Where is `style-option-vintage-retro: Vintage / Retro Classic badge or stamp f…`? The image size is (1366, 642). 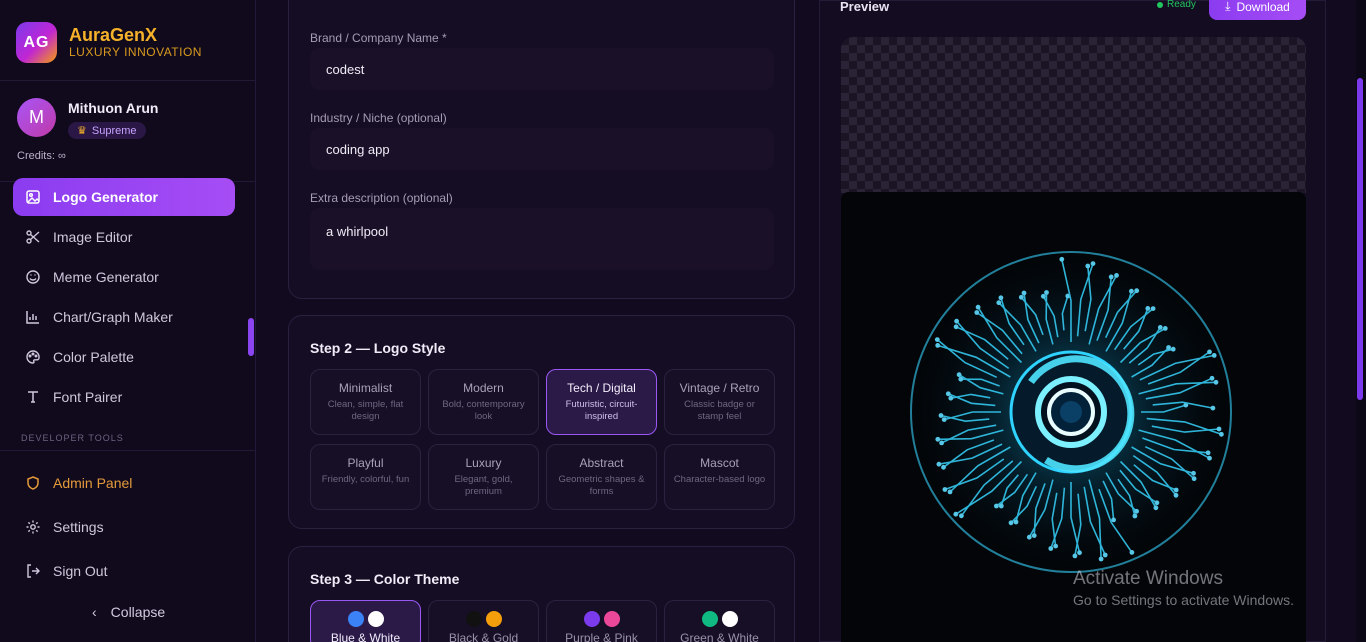
style-option-vintage-retro: Vintage / Retro Classic badge or stamp f… is located at coordinates (719, 402).